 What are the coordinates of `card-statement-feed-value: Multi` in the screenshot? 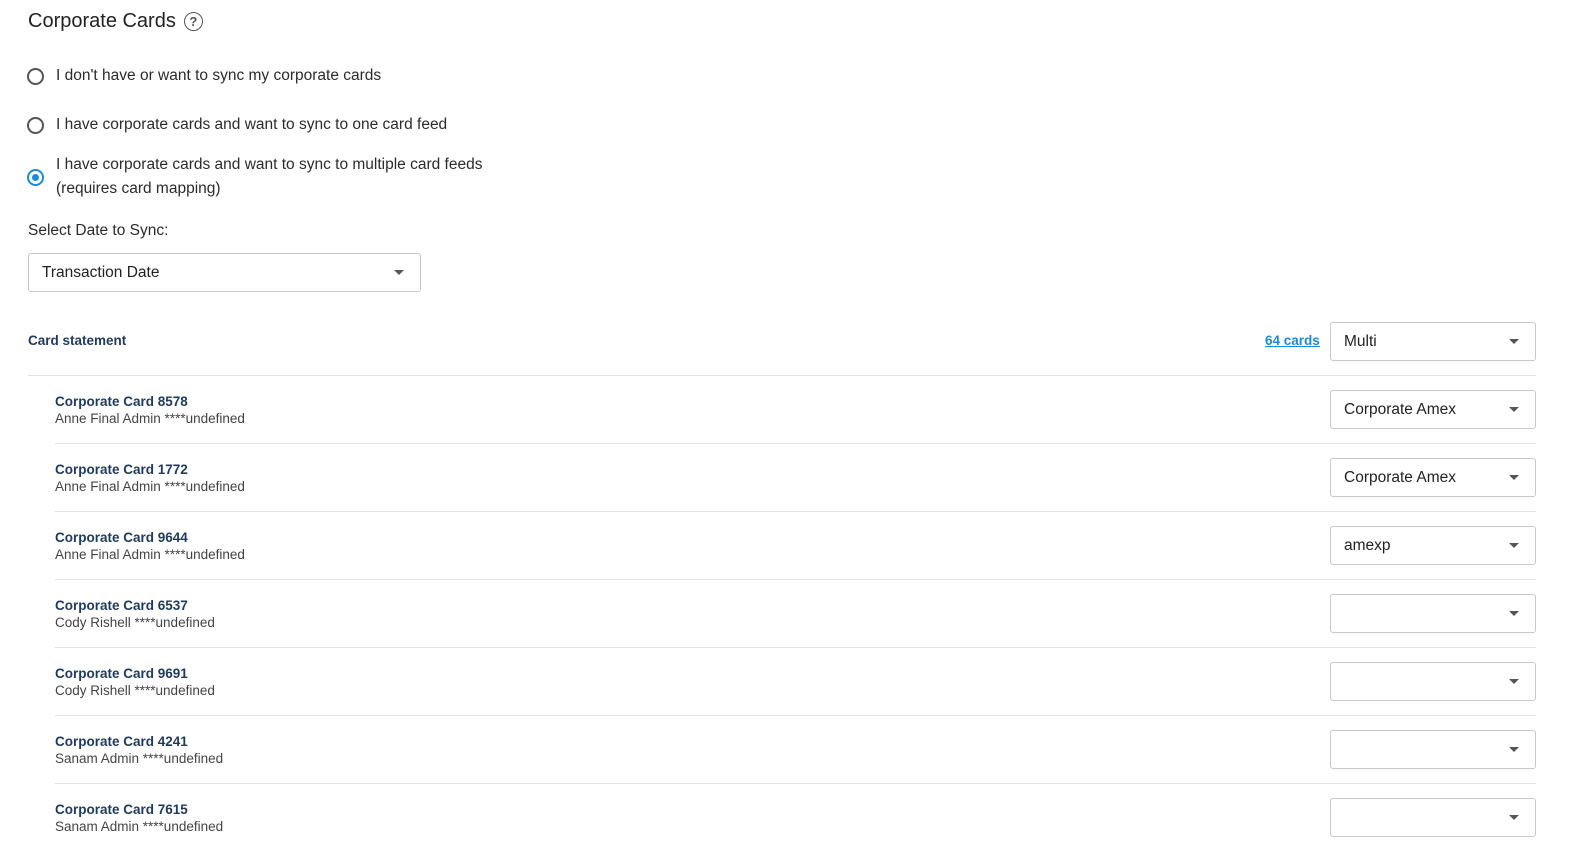 It's located at (1360, 341).